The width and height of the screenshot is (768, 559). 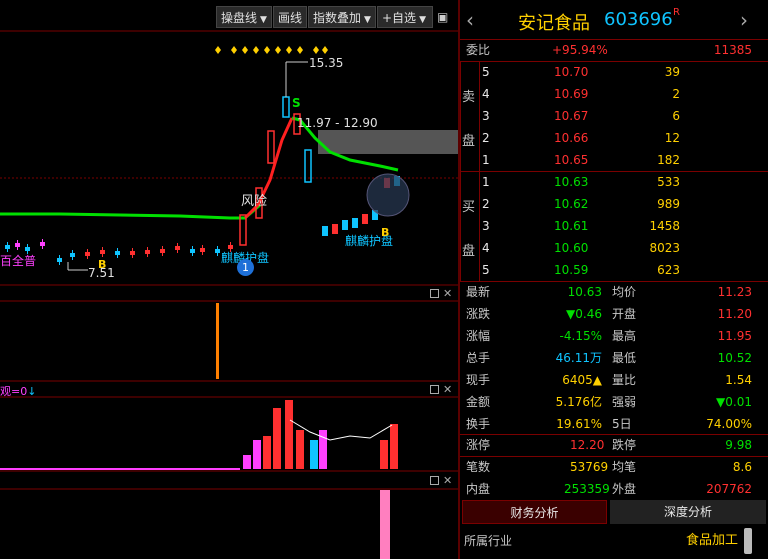 I want to click on stat-value: 74.00%, so click(x=729, y=424).